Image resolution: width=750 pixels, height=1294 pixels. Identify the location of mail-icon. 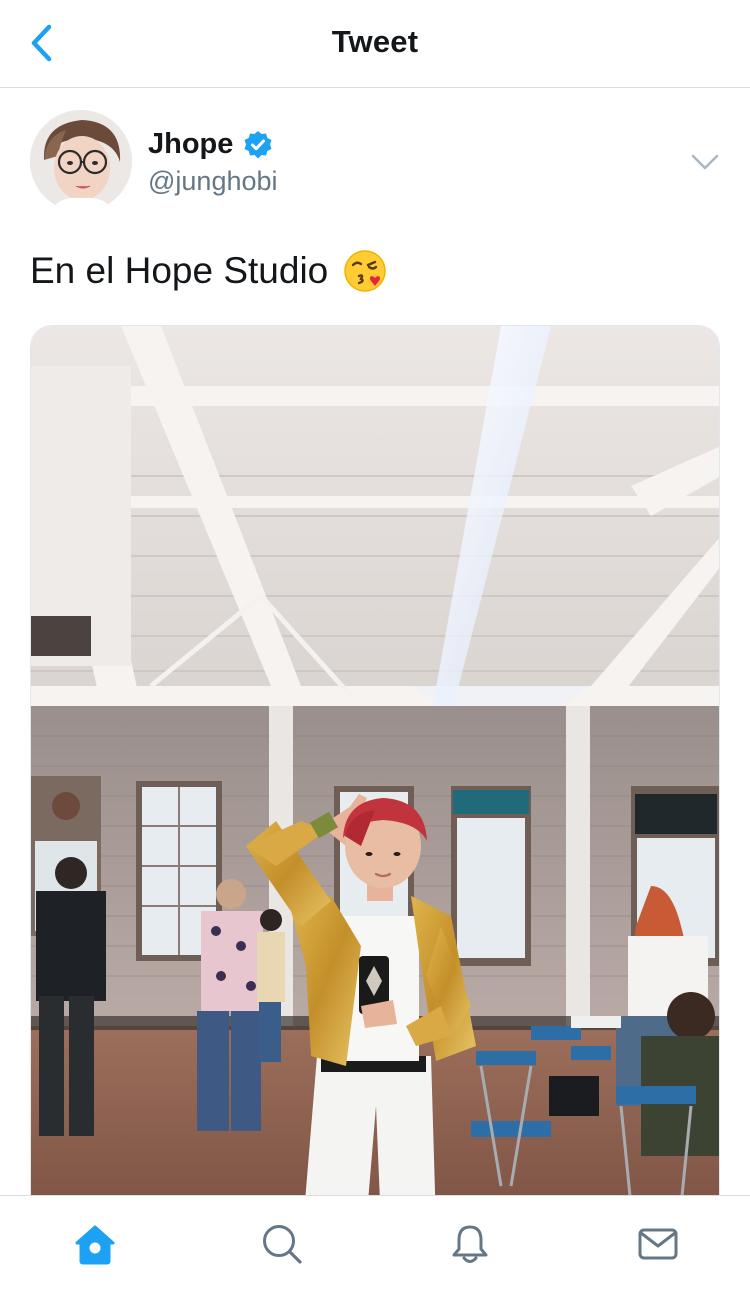
(658, 1244).